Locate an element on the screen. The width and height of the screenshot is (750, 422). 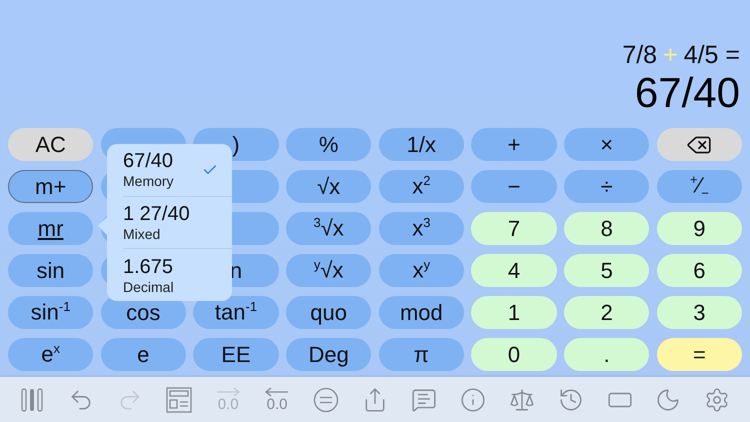
operand: 4/5 = is located at coordinates (712, 55).